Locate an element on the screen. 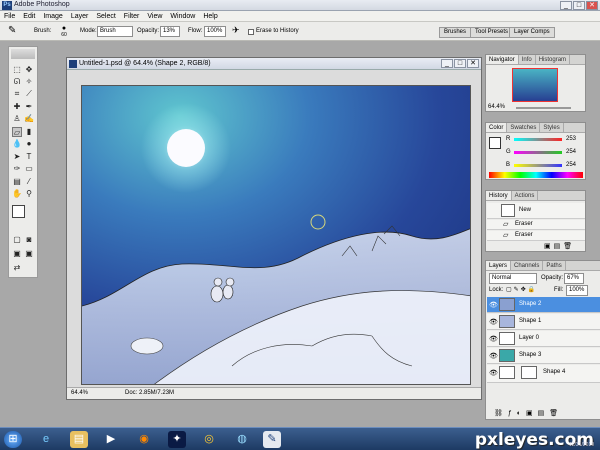  jump-to-imageready-icon: ⇄ is located at coordinates (17, 268).